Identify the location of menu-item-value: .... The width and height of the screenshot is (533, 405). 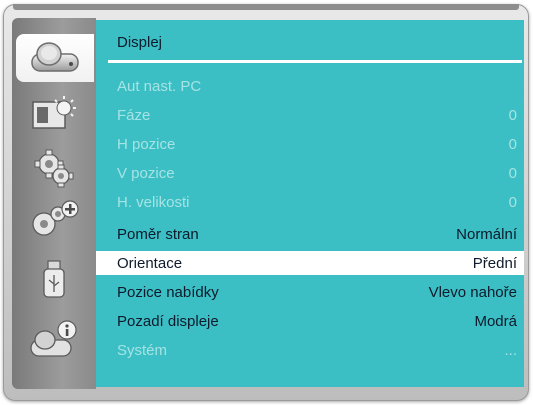
(510, 350).